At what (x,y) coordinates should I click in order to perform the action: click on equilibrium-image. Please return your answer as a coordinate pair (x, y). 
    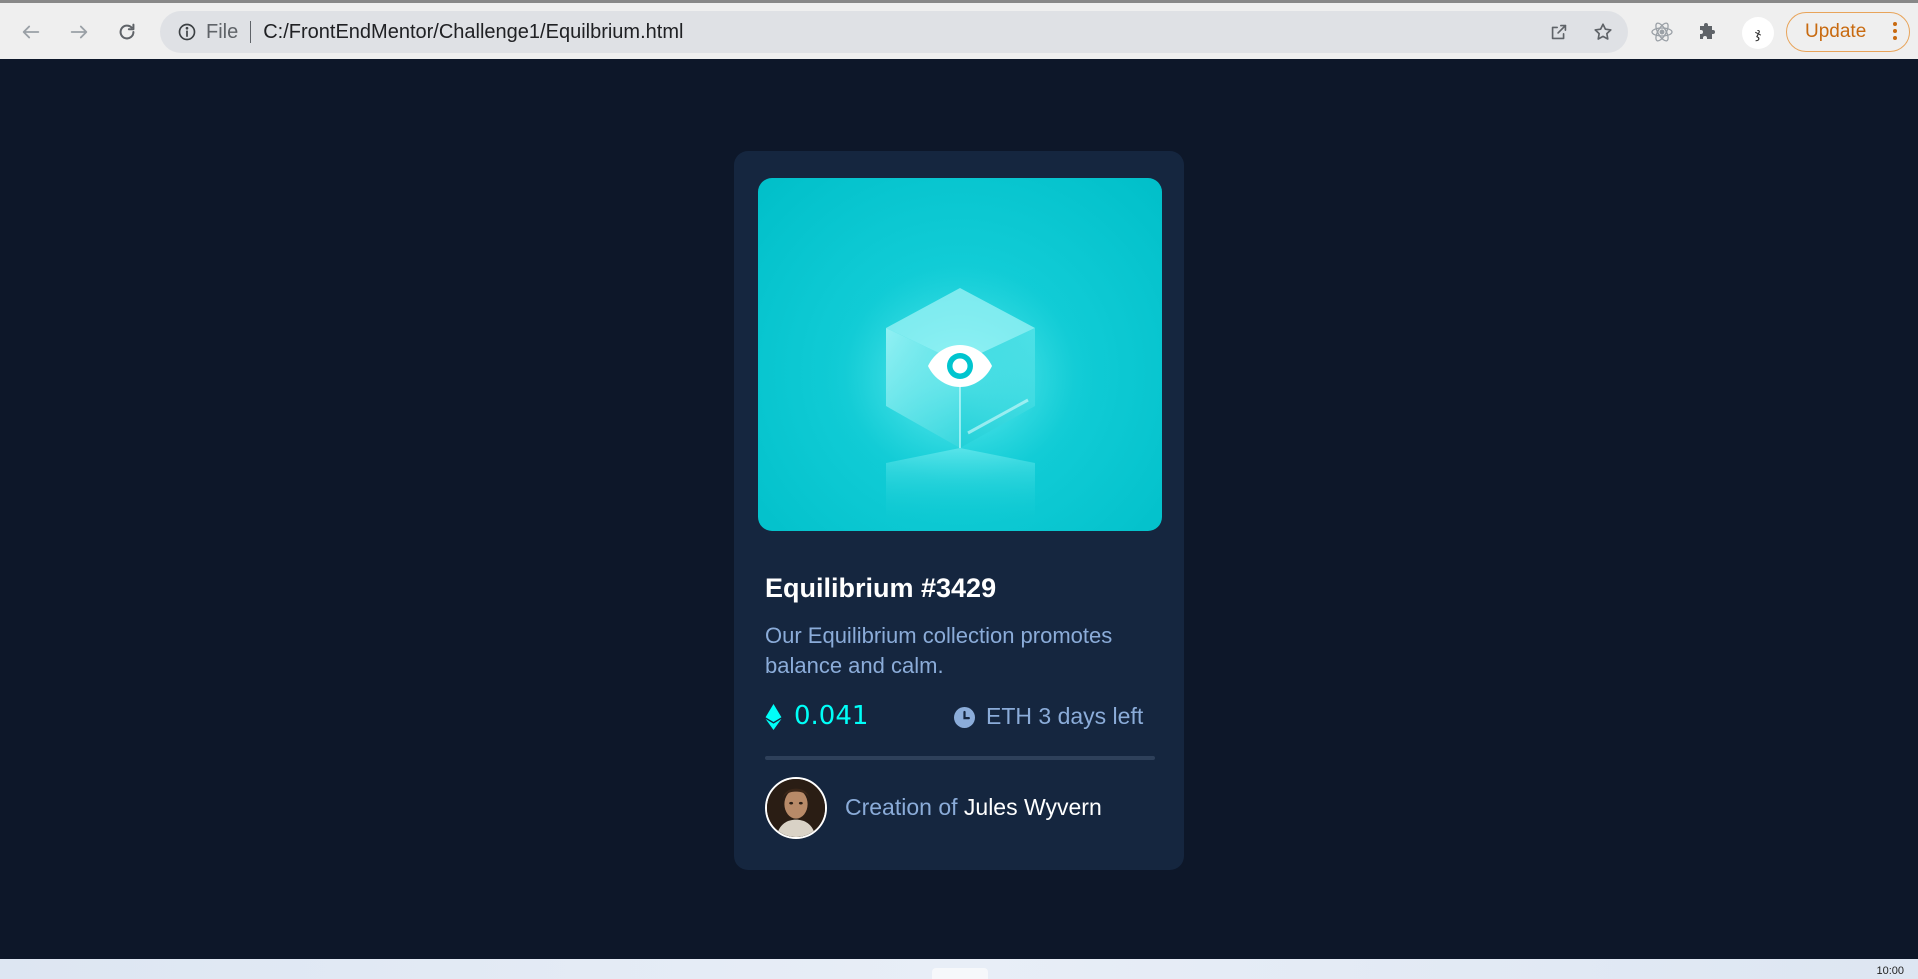
    Looking at the image, I should click on (960, 354).